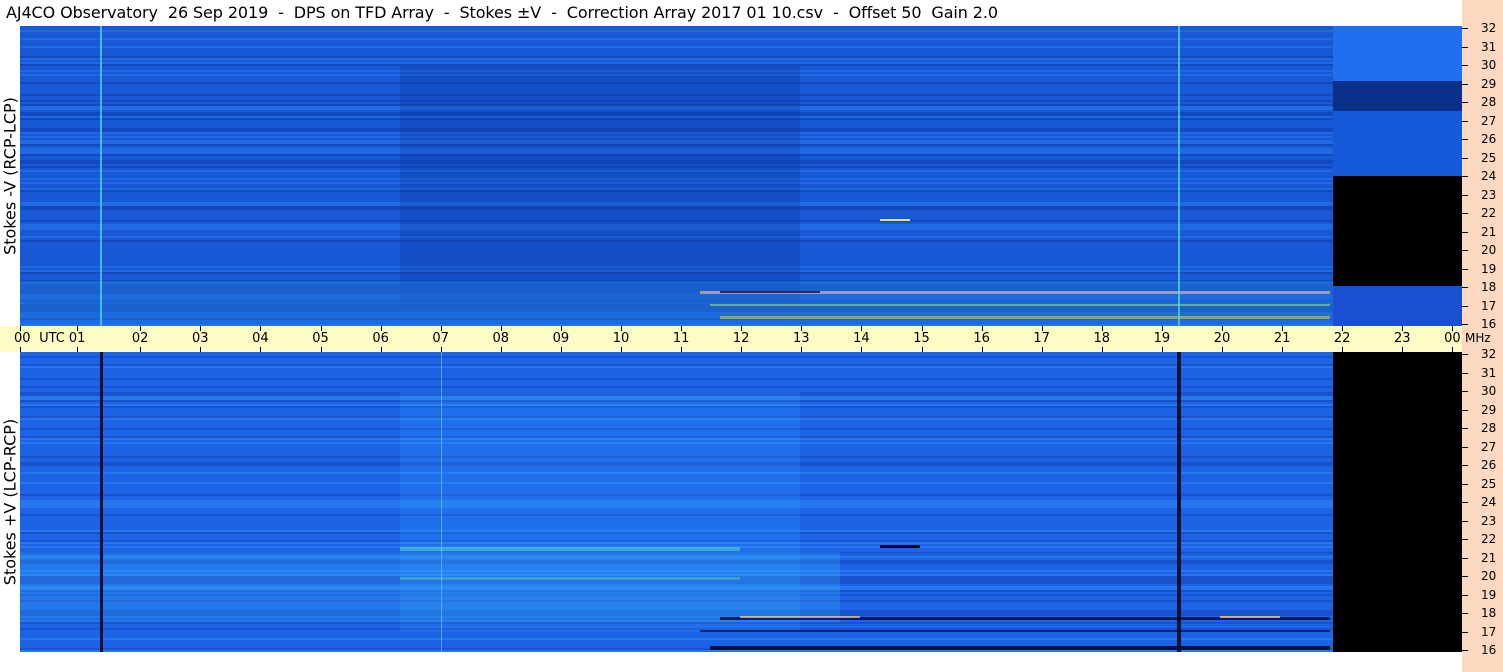  I want to click on time-label-1: UTC, so click(52, 338).